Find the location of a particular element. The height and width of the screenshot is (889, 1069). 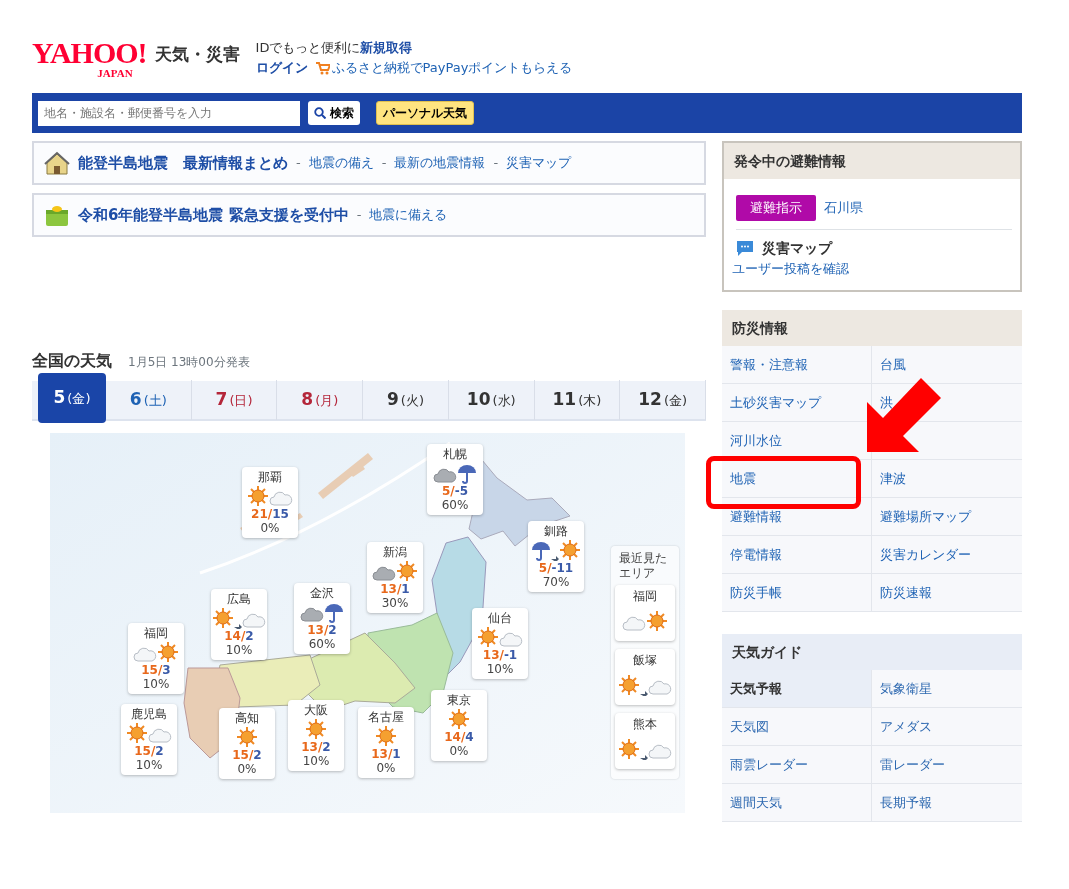

precipitation-chance: 60% is located at coordinates (322, 644).